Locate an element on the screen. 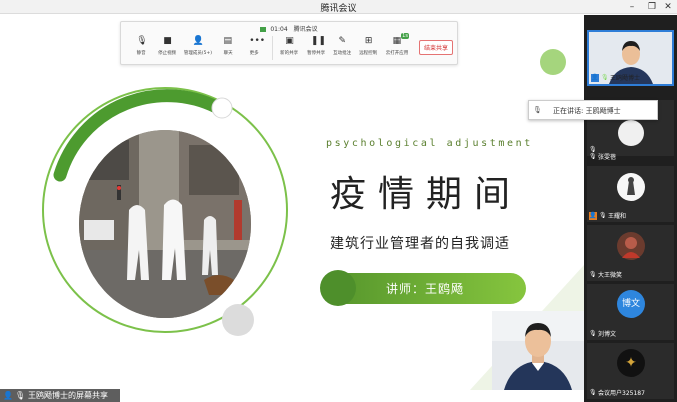 Image resolution: width=677 pixels, height=402 pixels. participant-name: 张雯蓓 is located at coordinates (607, 157).